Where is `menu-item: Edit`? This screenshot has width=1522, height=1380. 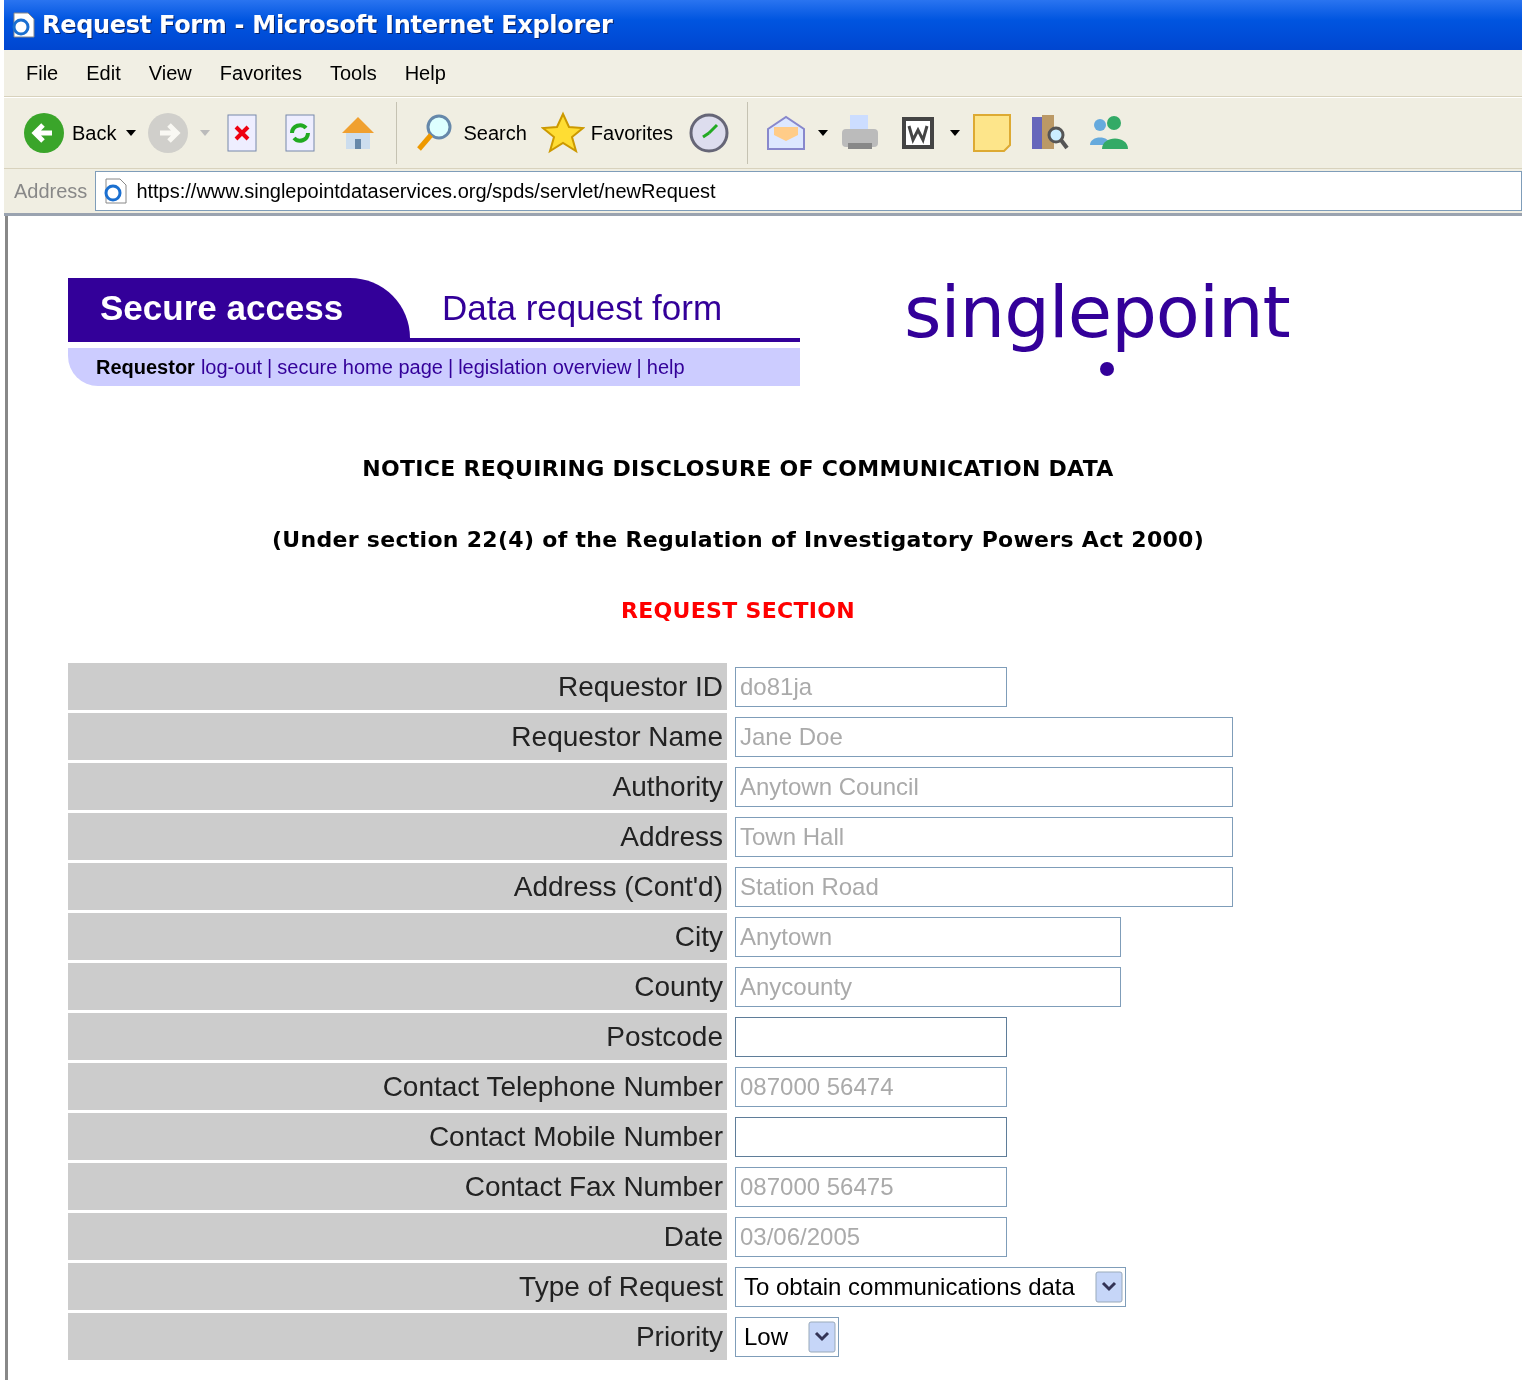 menu-item: Edit is located at coordinates (103, 73).